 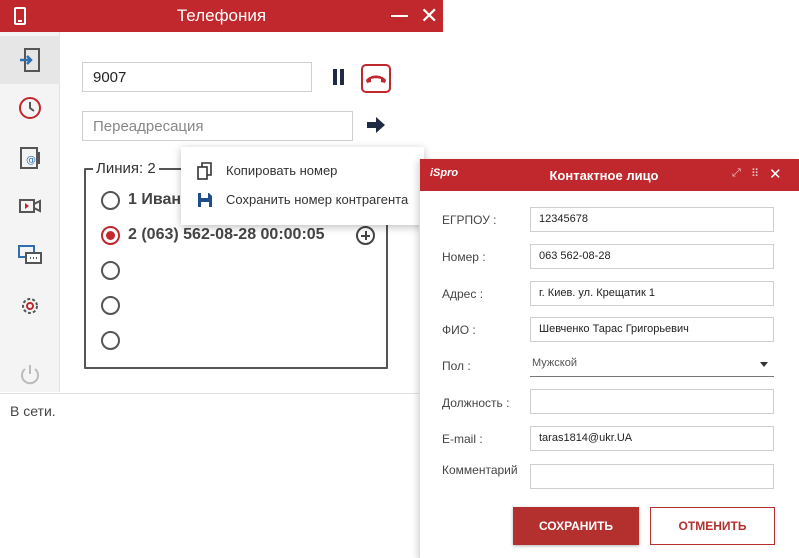 I want to click on cancel-button: ОТМЕНИТЬ, so click(x=712, y=526).